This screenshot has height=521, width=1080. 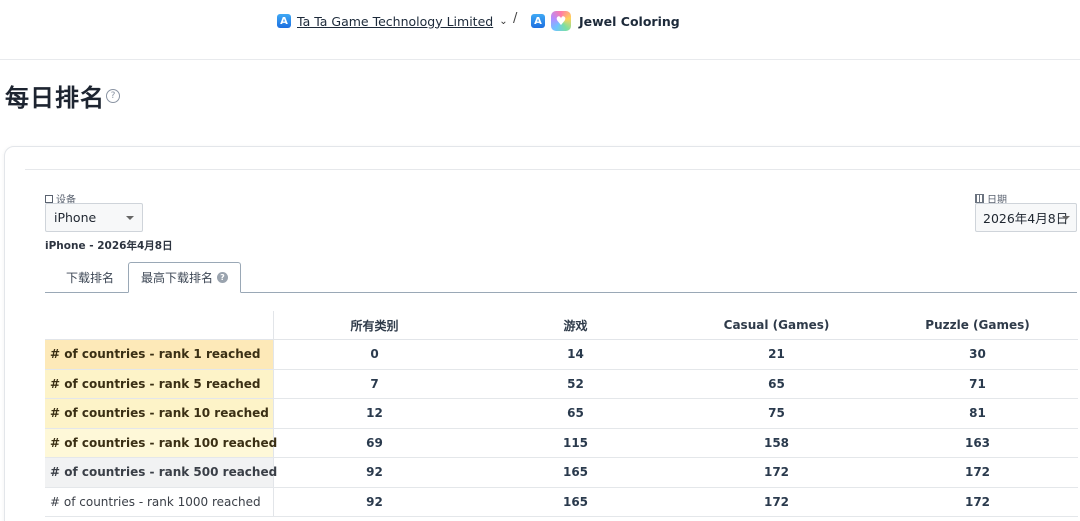 I want to click on help-circle-icon: ?, so click(x=113, y=96).